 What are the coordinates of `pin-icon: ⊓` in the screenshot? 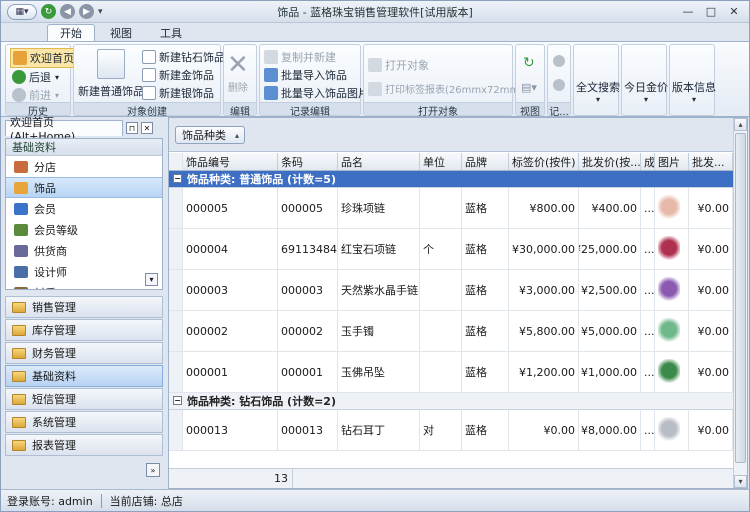 It's located at (132, 128).